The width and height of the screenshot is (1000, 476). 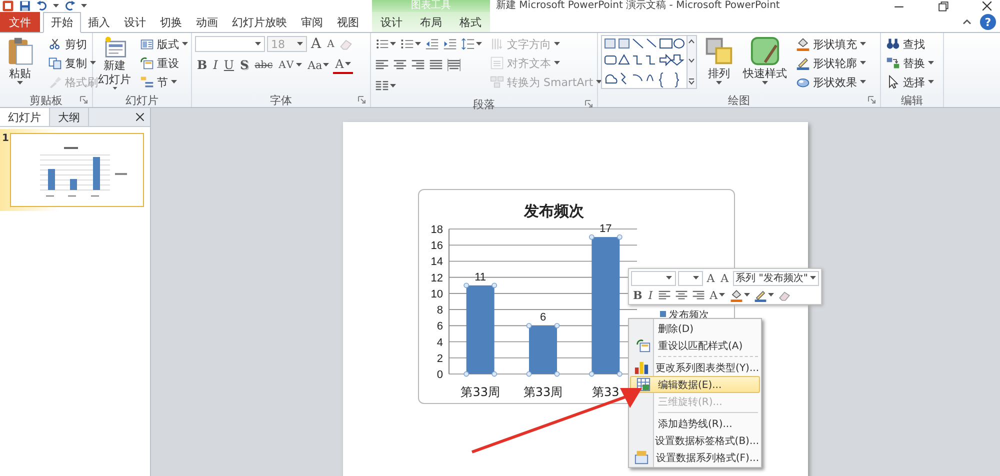 I want to click on axis-tick-label: 0, so click(x=439, y=375).